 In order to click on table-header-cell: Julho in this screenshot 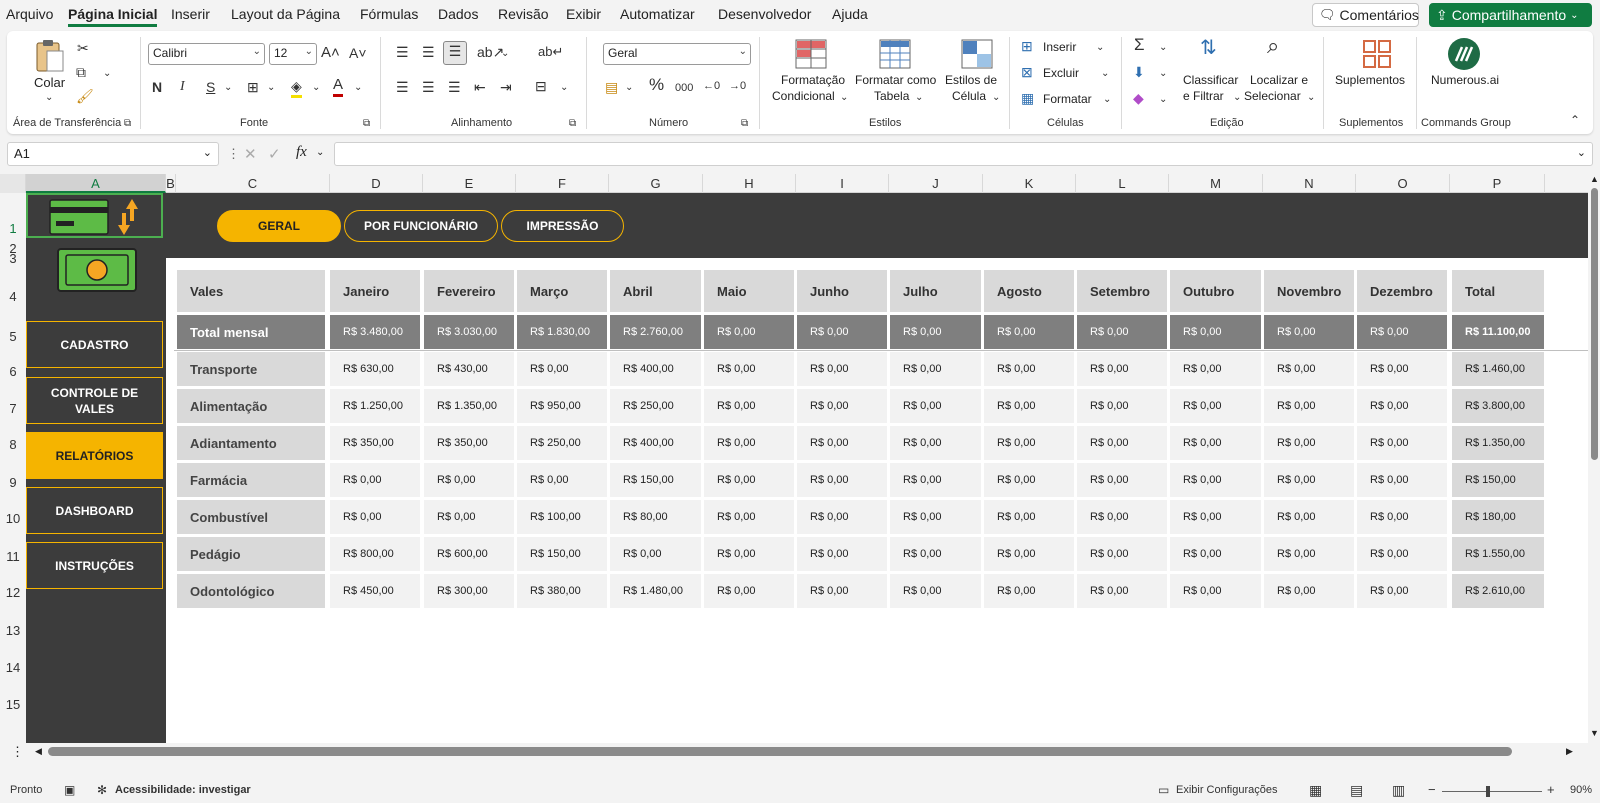, I will do `click(935, 291)`.